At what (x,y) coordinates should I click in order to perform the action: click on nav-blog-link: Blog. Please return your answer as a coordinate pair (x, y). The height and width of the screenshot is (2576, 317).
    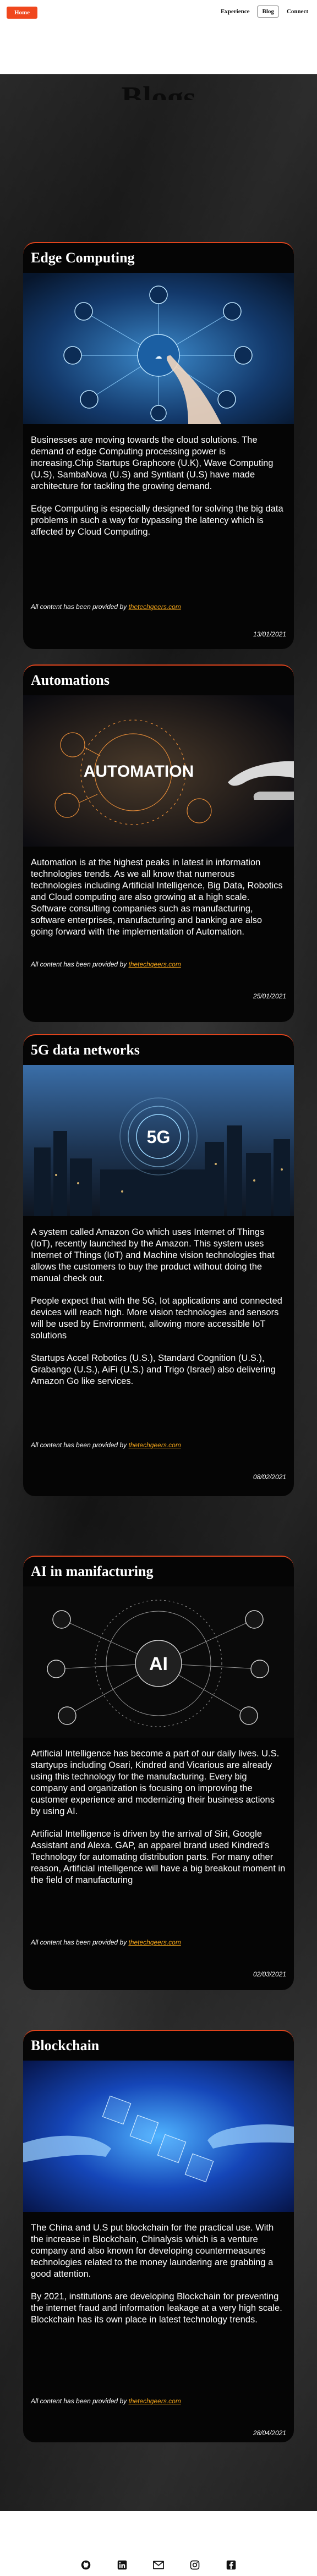
    Looking at the image, I should click on (268, 12).